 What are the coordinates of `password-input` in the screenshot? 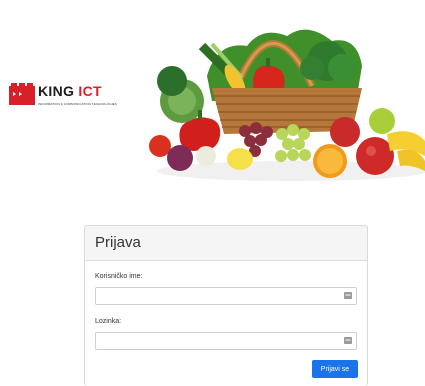 It's located at (220, 343).